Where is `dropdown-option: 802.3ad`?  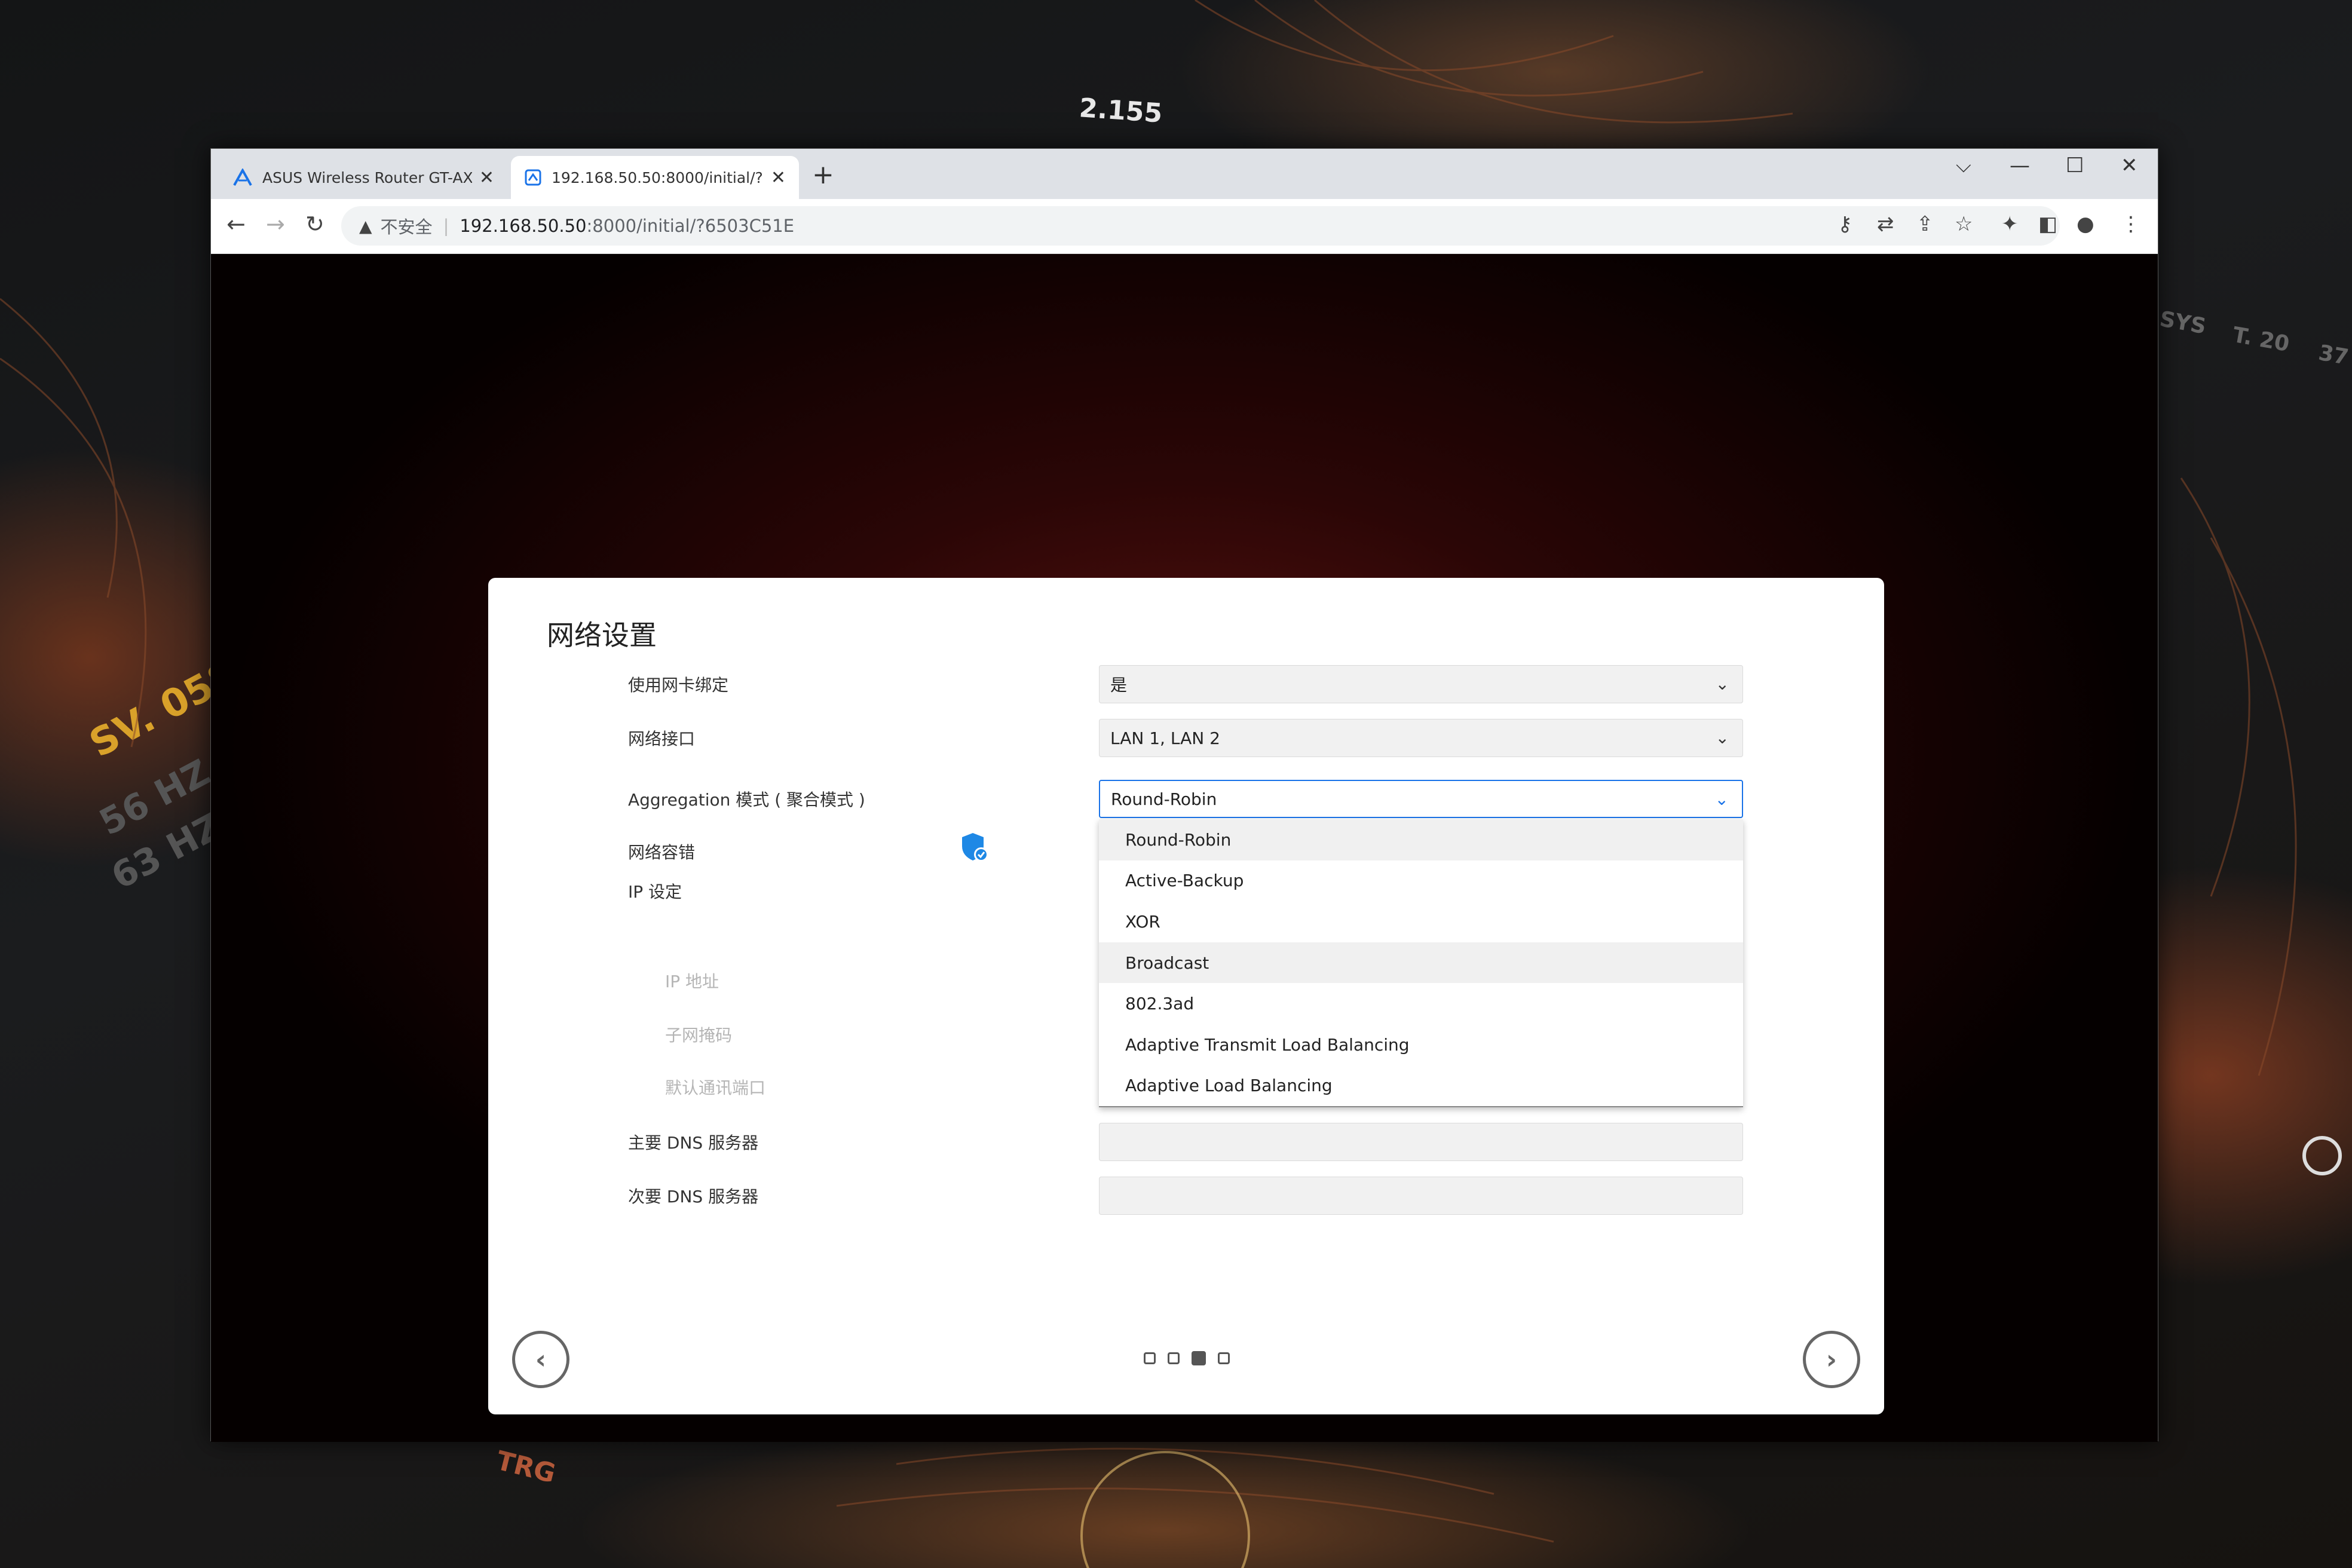 dropdown-option: 802.3ad is located at coordinates (1421, 1003).